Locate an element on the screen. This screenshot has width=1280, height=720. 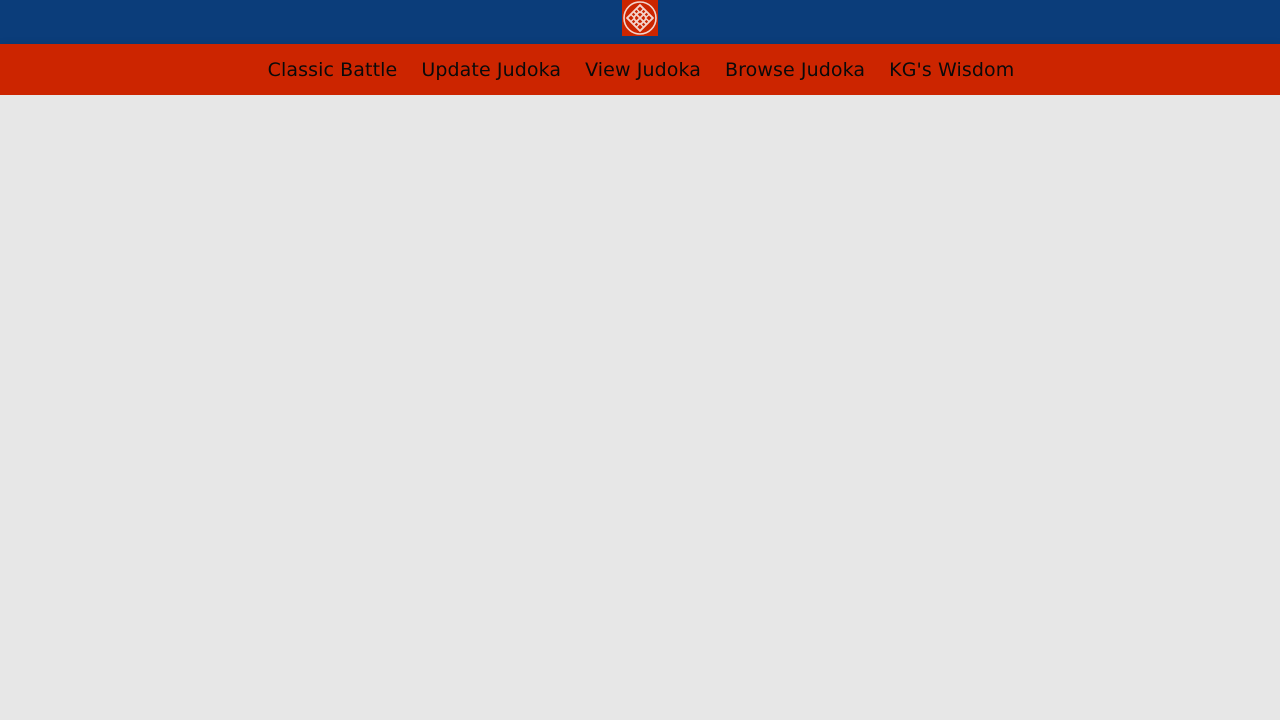
home-logo-link is located at coordinates (640, 18).